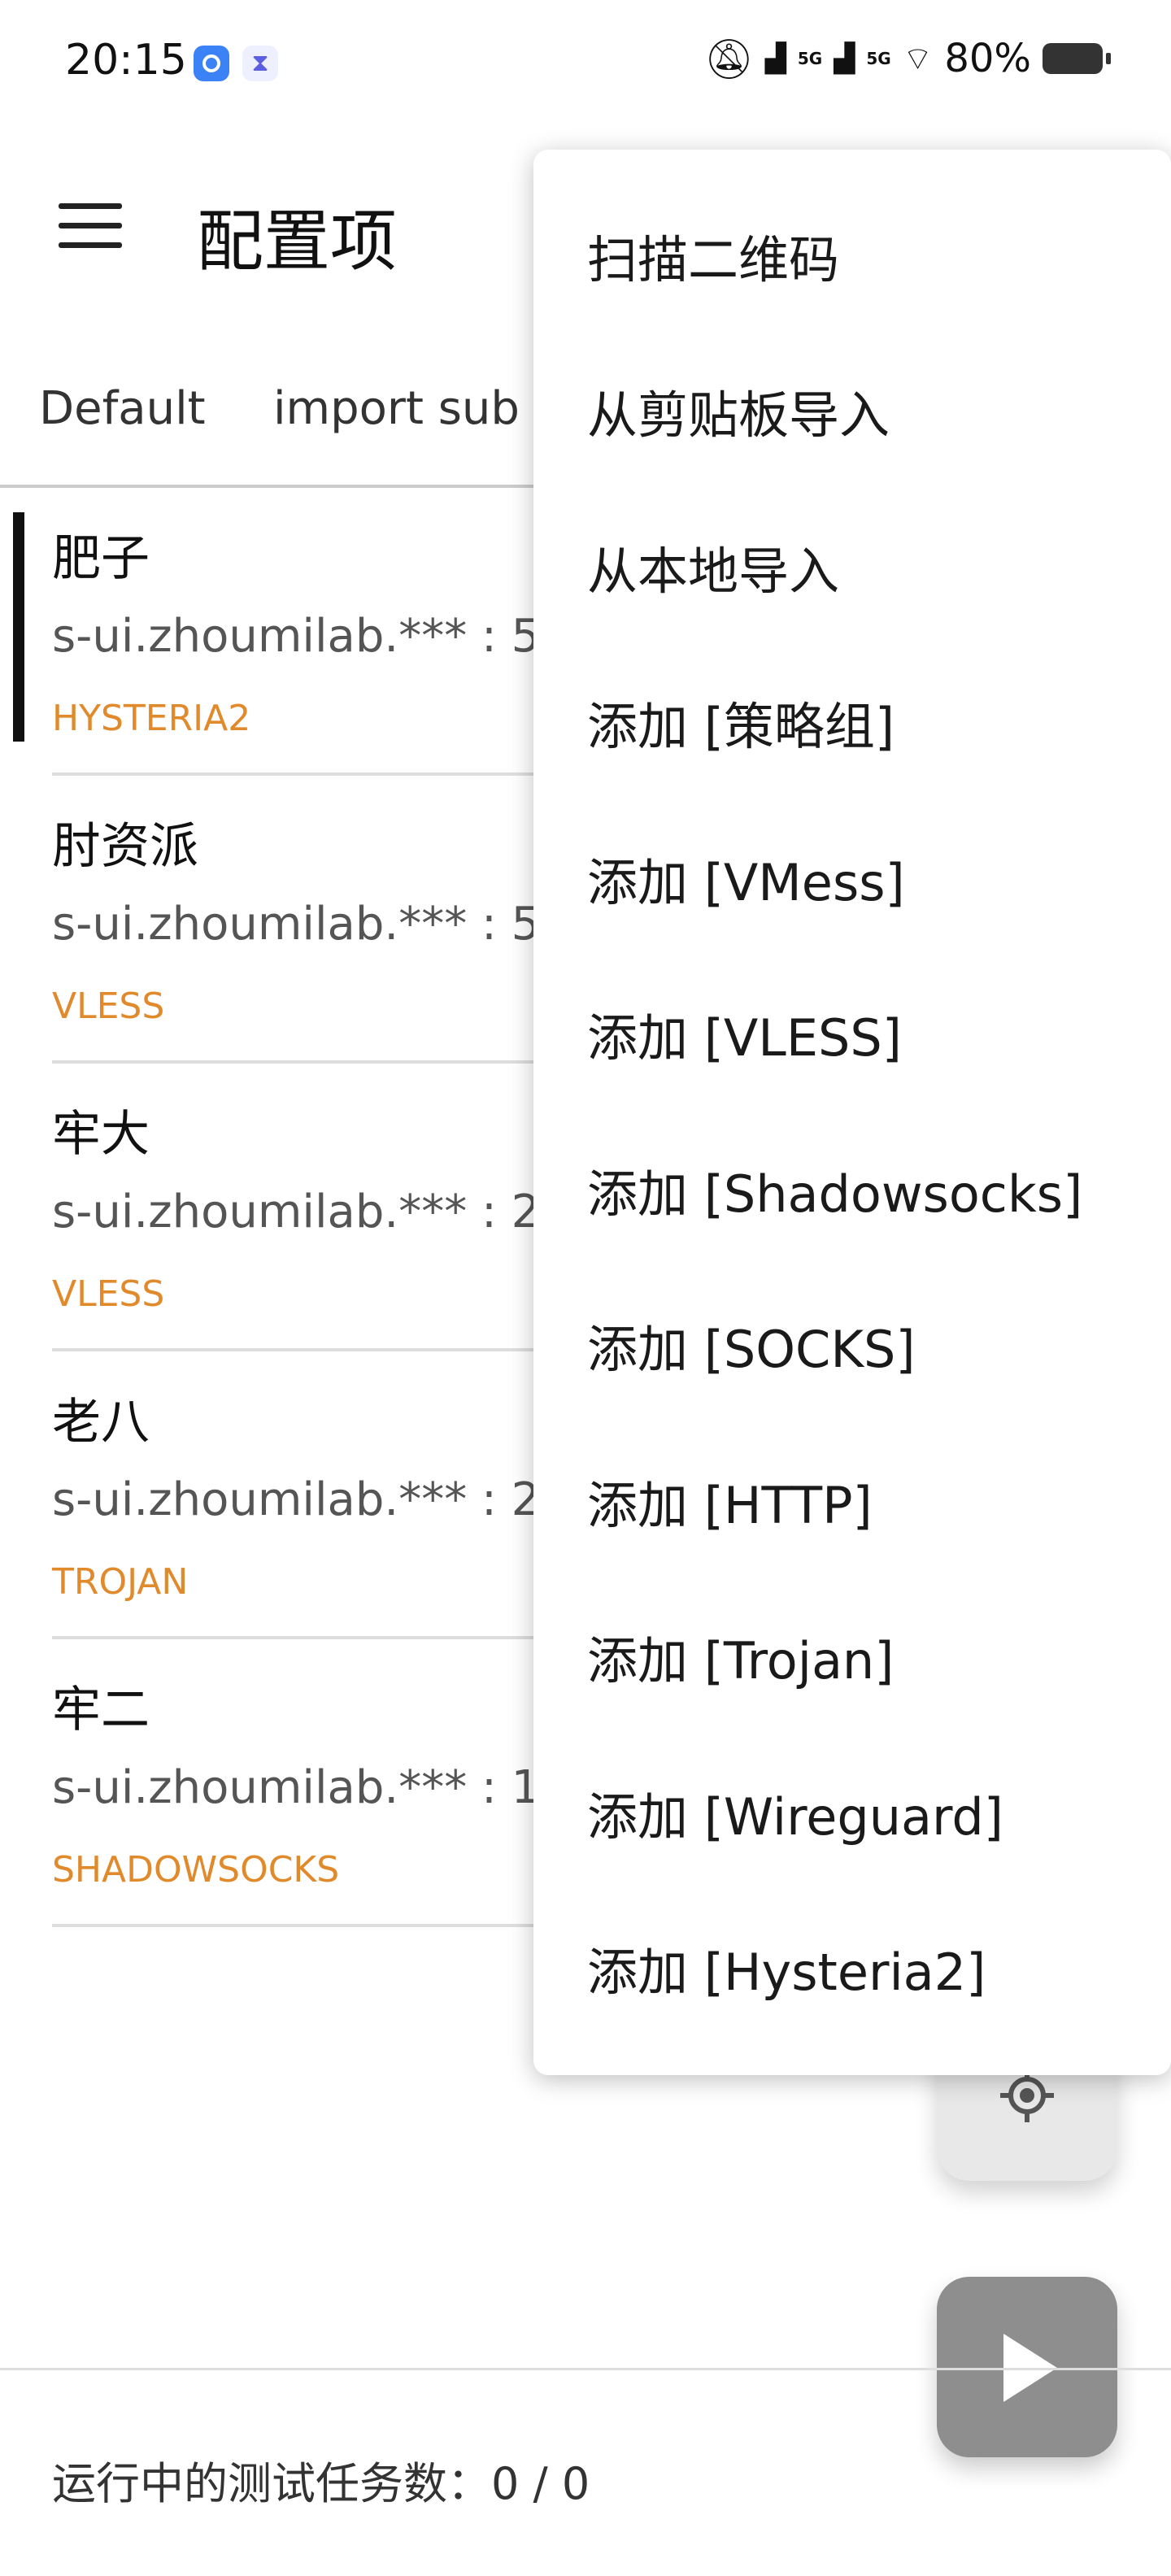  Describe the element at coordinates (728, 59) in the screenshot. I see `mute-icon: 🔕︎` at that location.